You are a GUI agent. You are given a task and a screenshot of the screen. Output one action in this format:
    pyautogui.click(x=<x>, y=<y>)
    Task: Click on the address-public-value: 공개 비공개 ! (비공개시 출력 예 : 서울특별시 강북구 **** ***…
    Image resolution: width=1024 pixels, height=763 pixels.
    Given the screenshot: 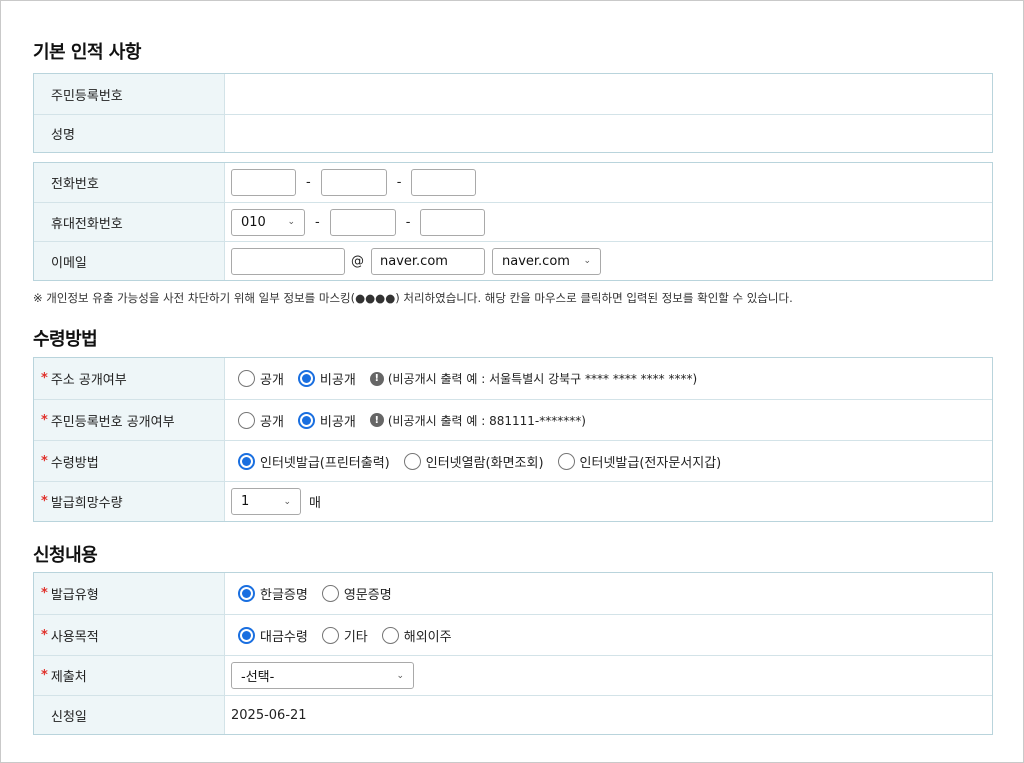 What is the action you would take?
    pyautogui.click(x=608, y=378)
    